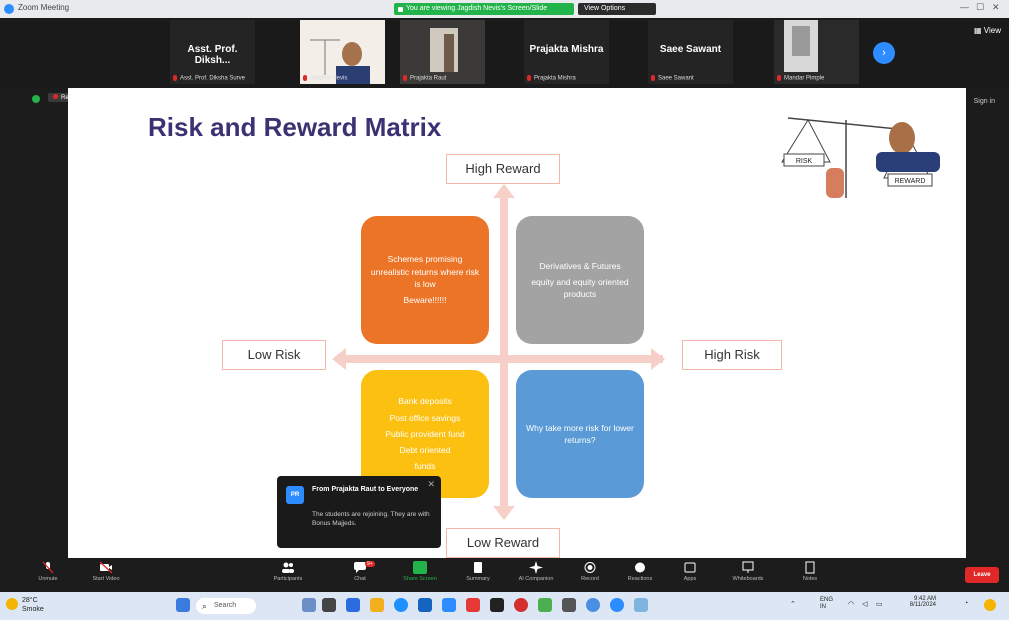 The width and height of the screenshot is (1009, 620). I want to click on chrome-icon, so click(593, 605).